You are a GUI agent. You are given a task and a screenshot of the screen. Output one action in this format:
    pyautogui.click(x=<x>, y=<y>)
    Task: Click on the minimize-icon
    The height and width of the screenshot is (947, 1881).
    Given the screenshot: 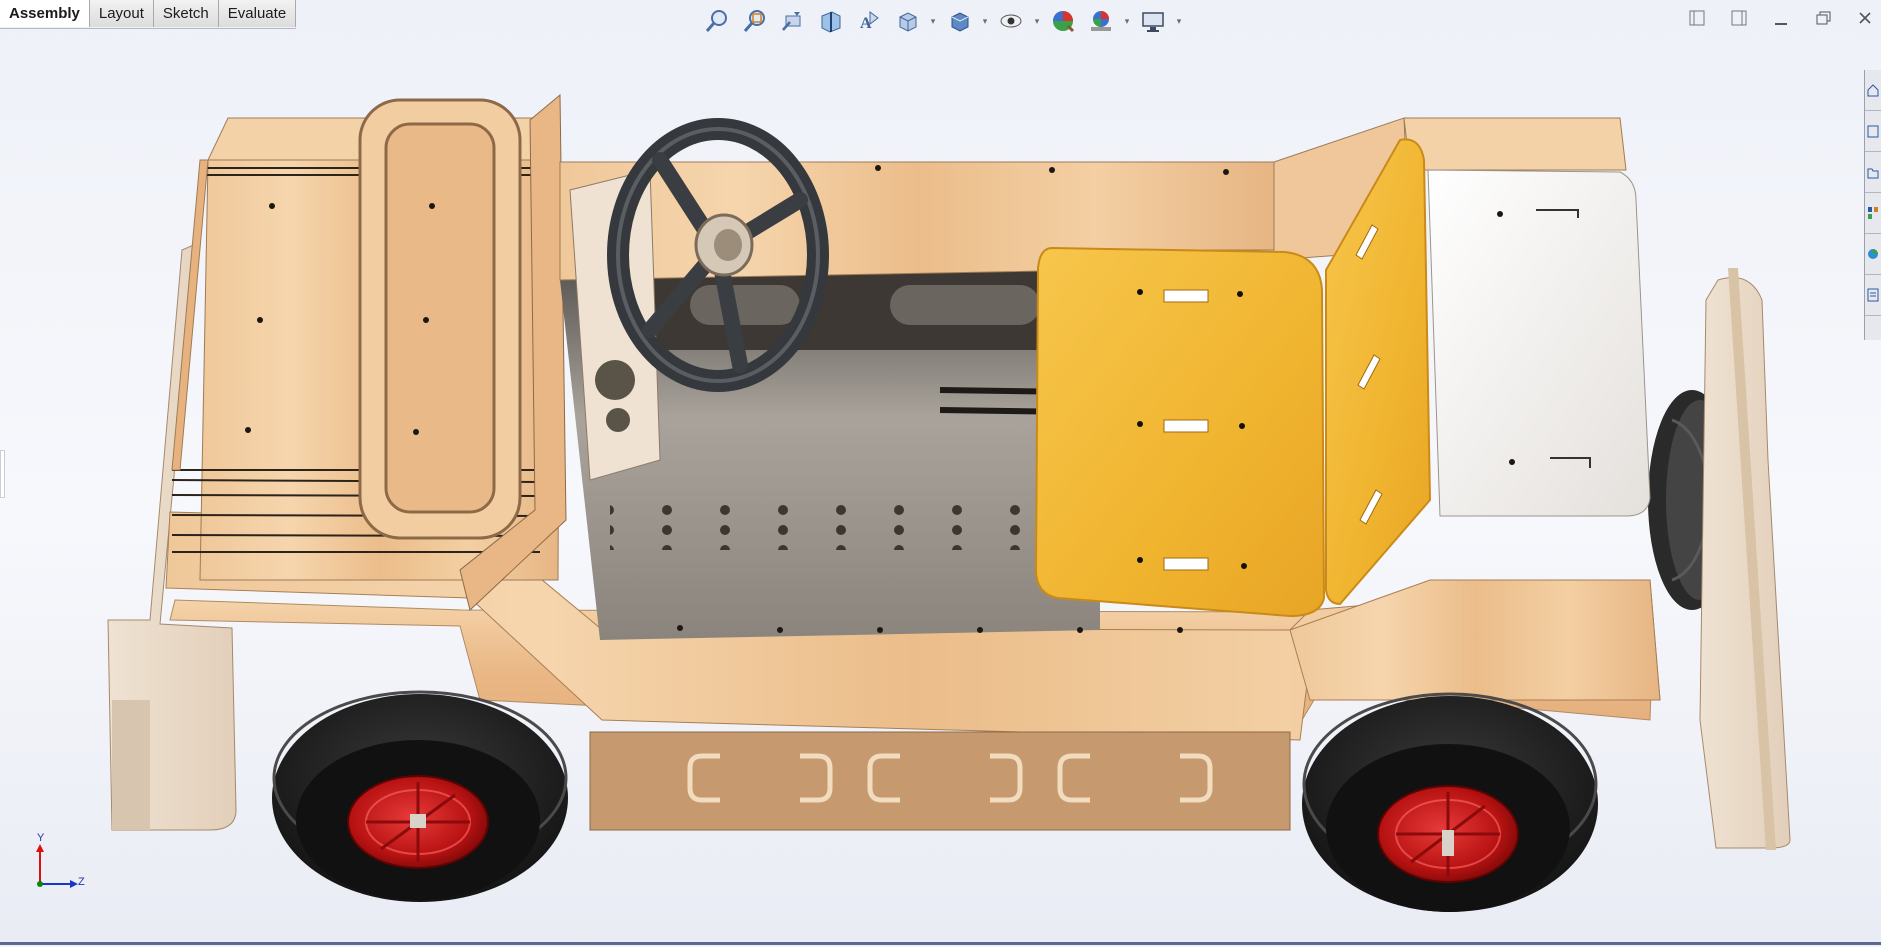 What is the action you would take?
    pyautogui.click(x=1781, y=18)
    